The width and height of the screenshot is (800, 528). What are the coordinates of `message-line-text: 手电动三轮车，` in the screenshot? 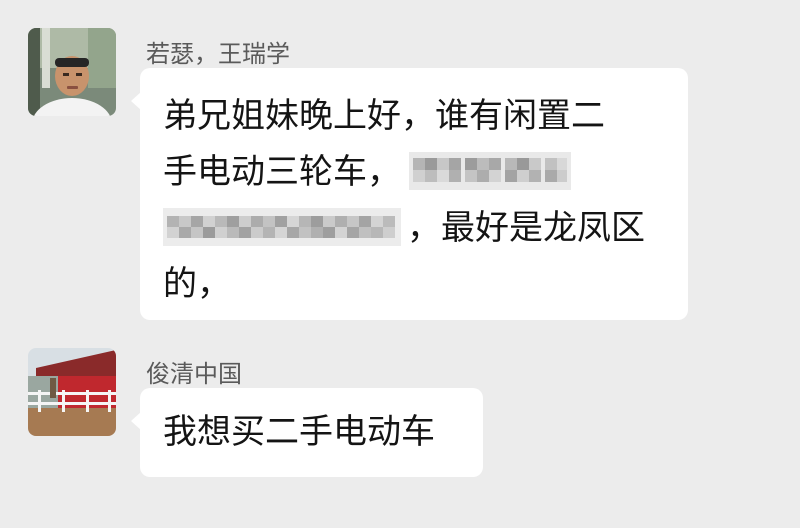 It's located at (282, 172).